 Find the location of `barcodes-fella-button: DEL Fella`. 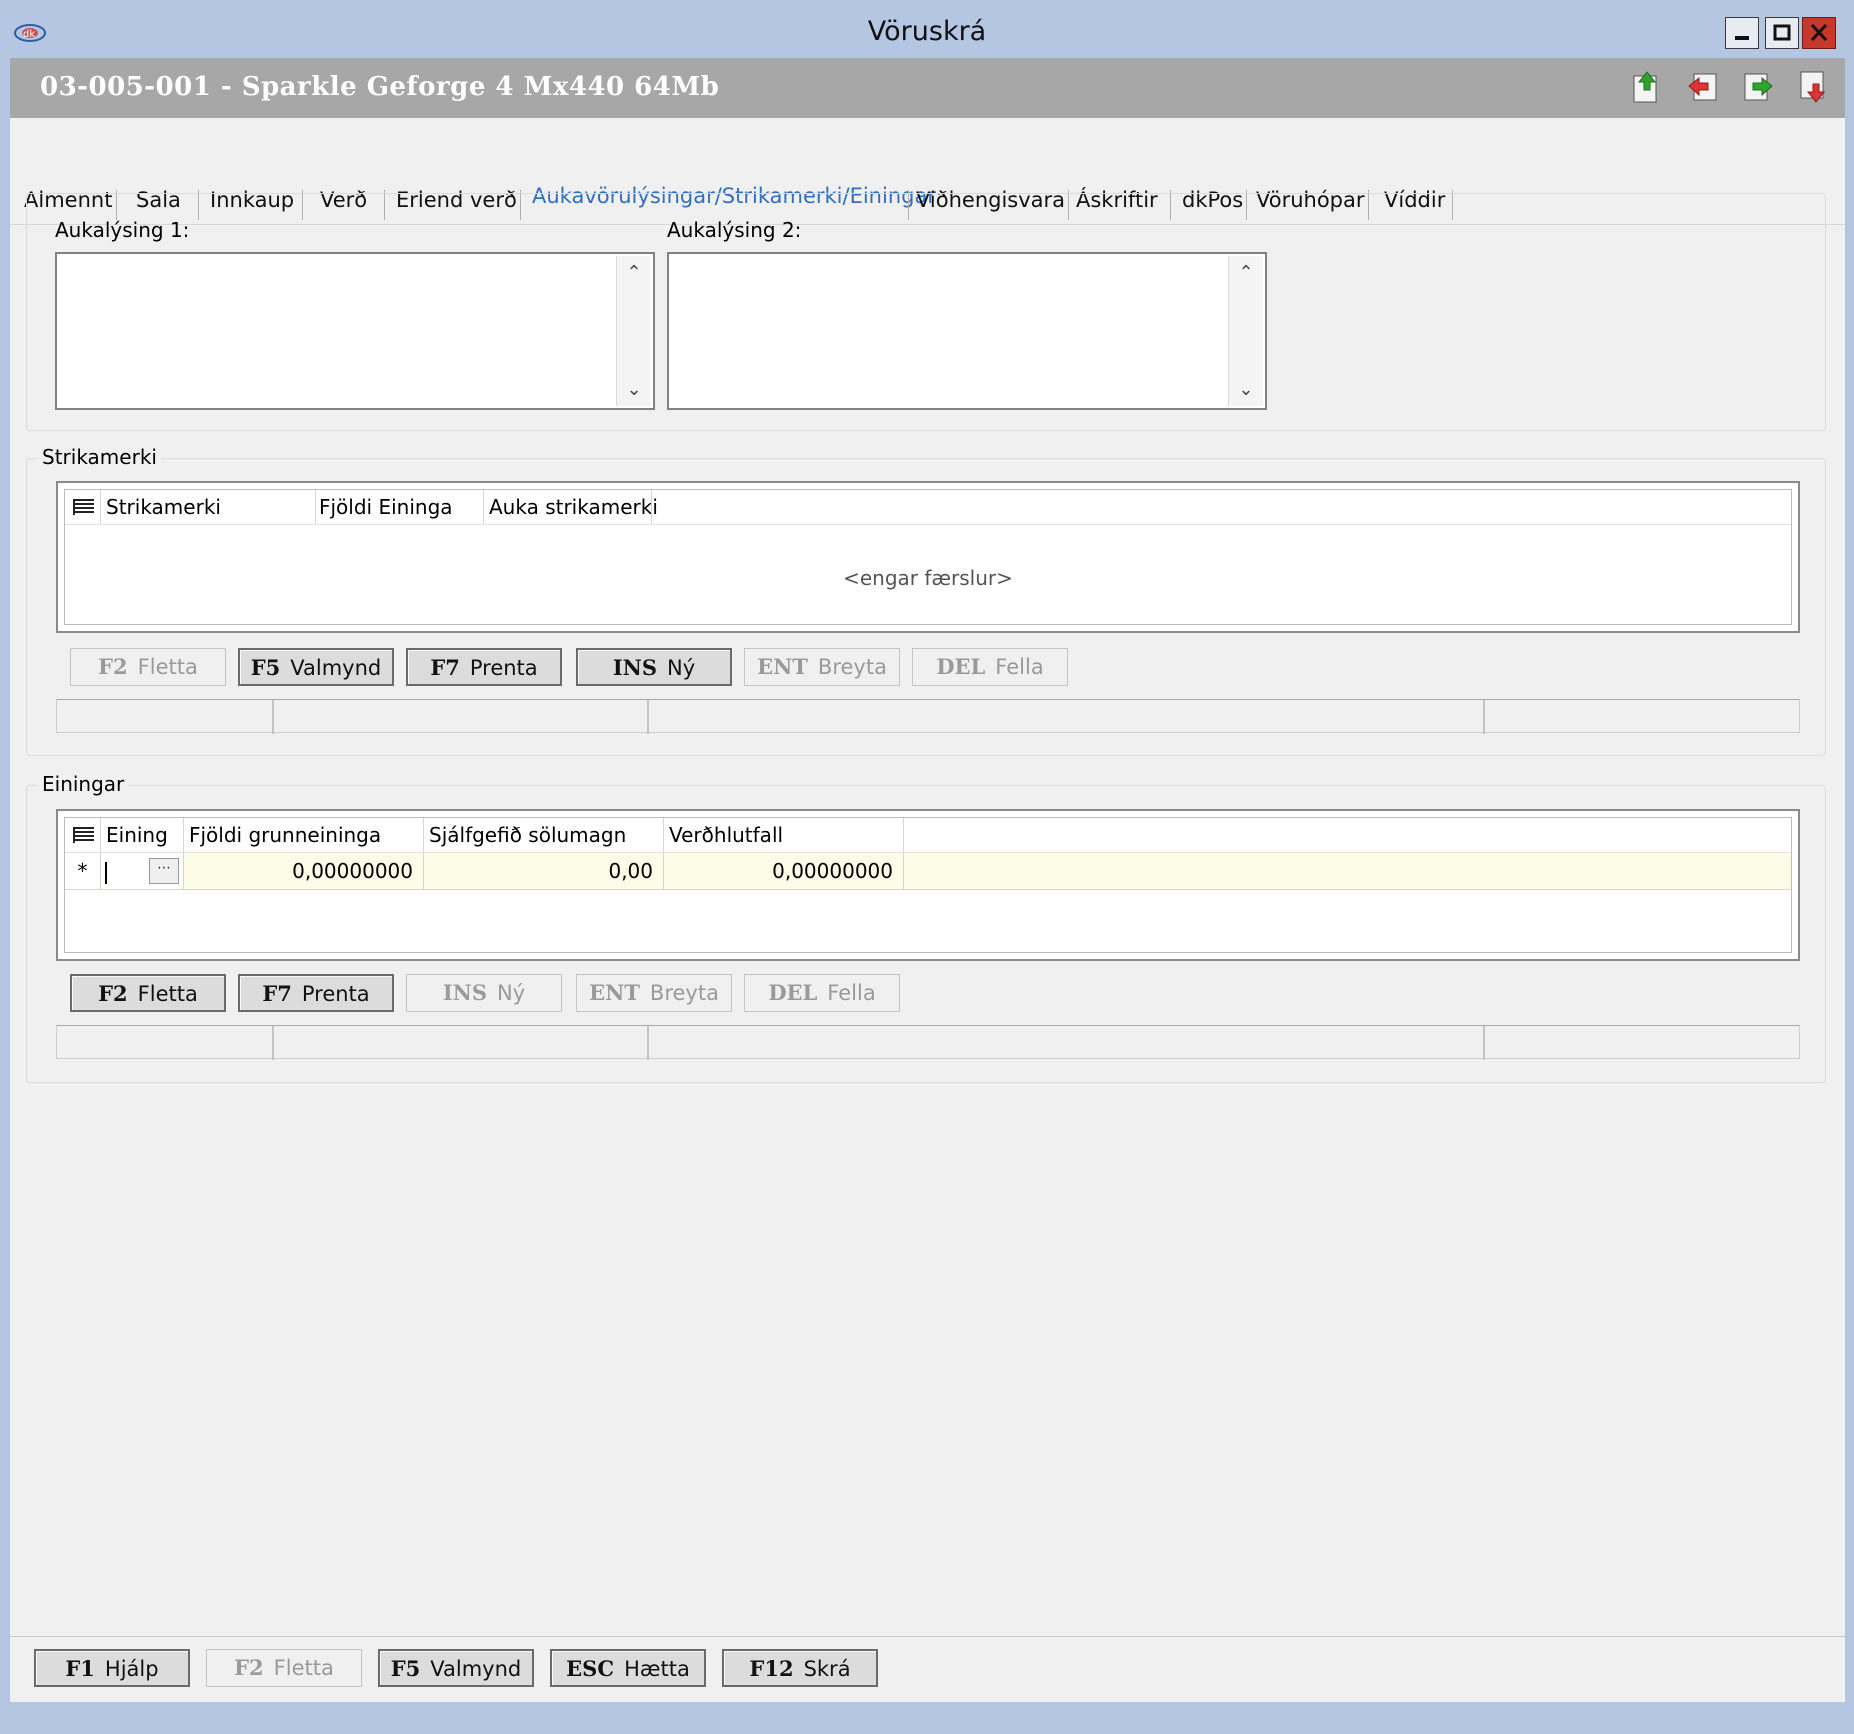

barcodes-fella-button: DEL Fella is located at coordinates (990, 667).